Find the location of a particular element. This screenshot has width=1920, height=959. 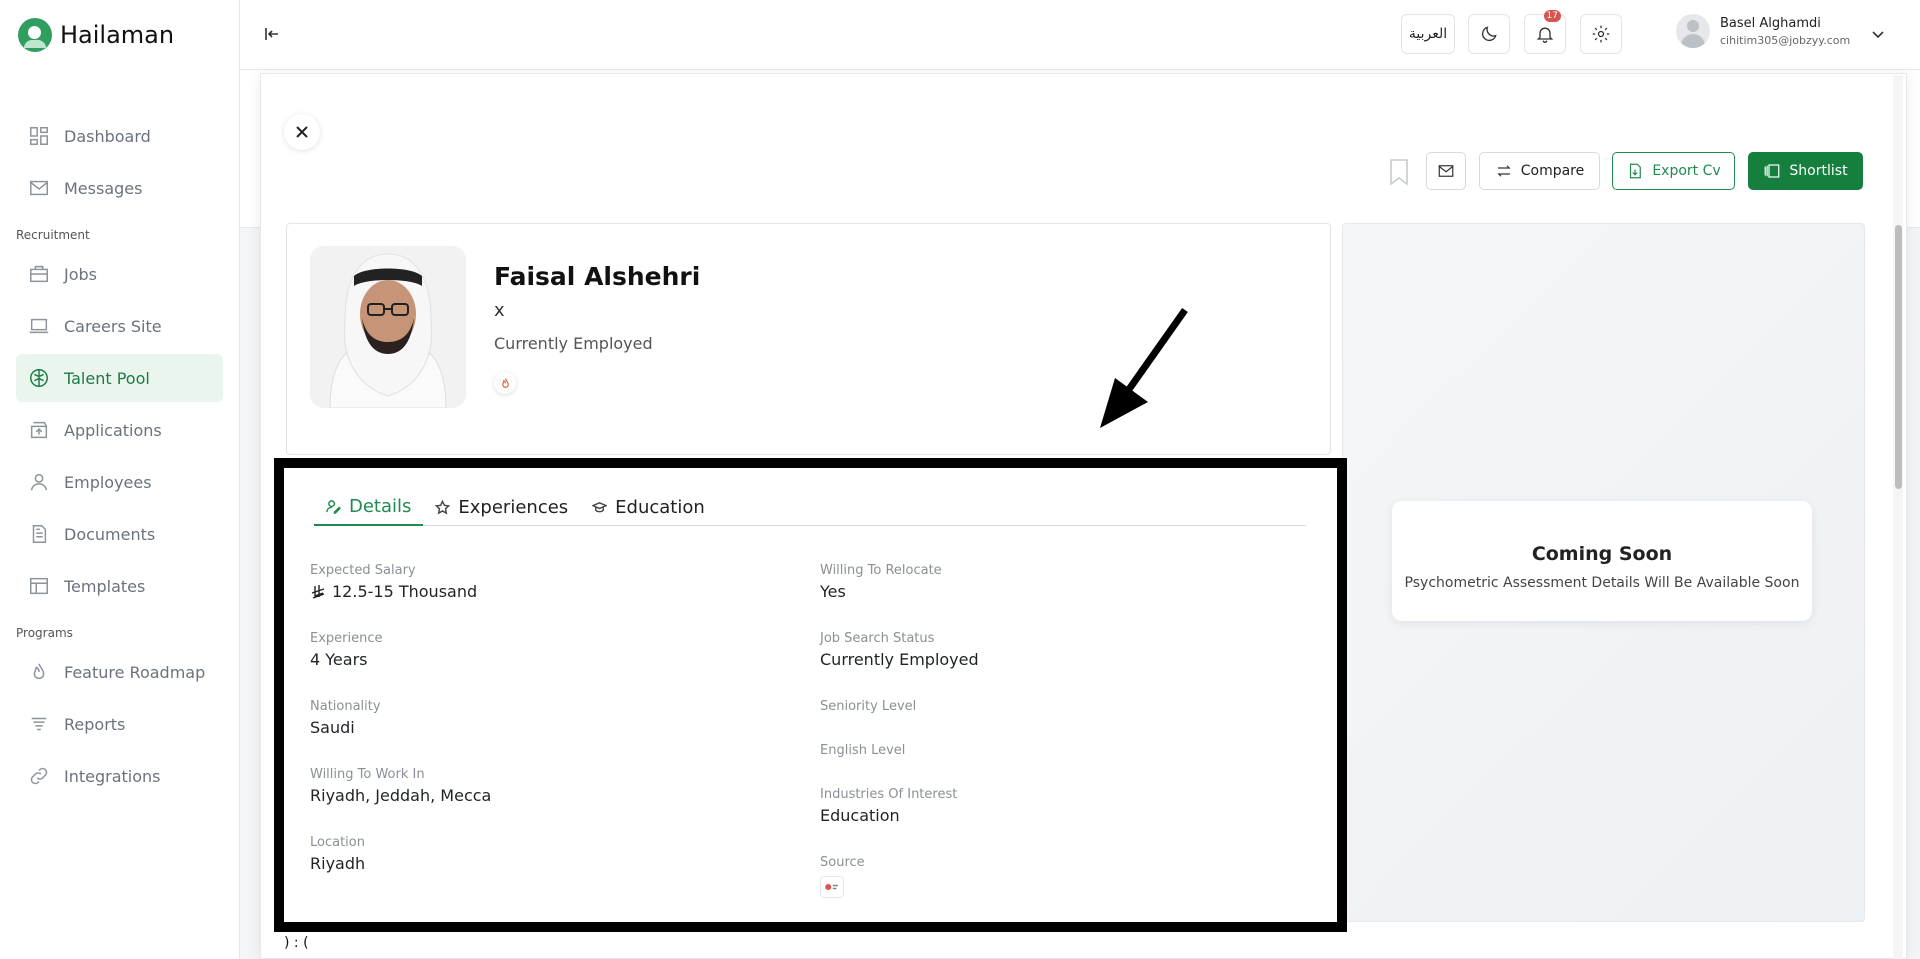

notifications-button: 17 is located at coordinates (1545, 32).